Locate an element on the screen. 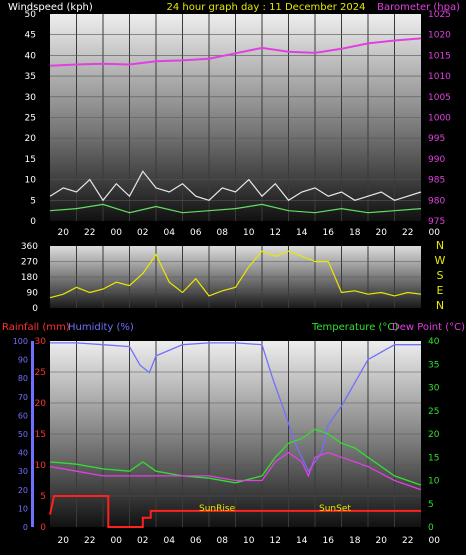 The image size is (466, 555). rainfall-tick-label: 20 is located at coordinates (41, 404).